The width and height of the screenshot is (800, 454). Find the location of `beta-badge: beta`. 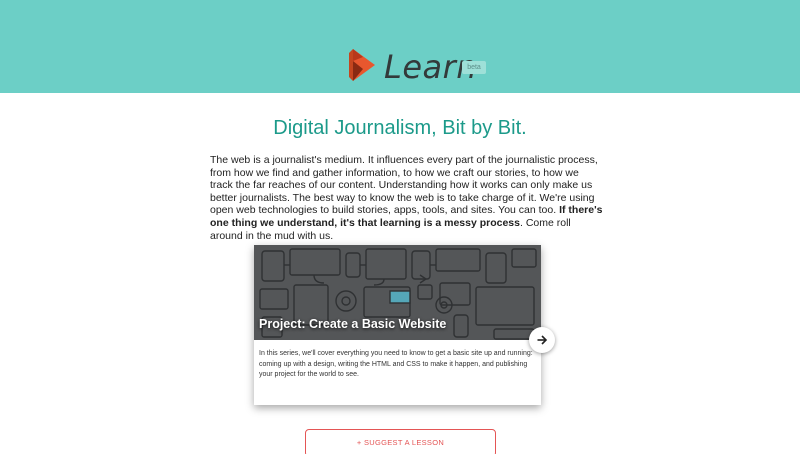

beta-badge: beta is located at coordinates (474, 67).